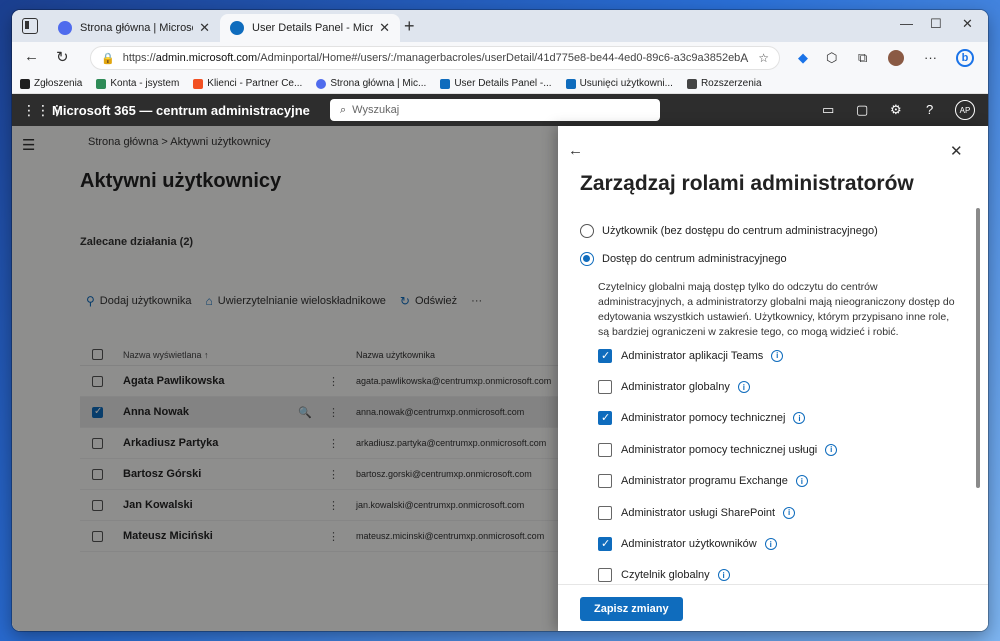 The height and width of the screenshot is (641, 1000). I want to click on profile-avatar, so click(896, 58).